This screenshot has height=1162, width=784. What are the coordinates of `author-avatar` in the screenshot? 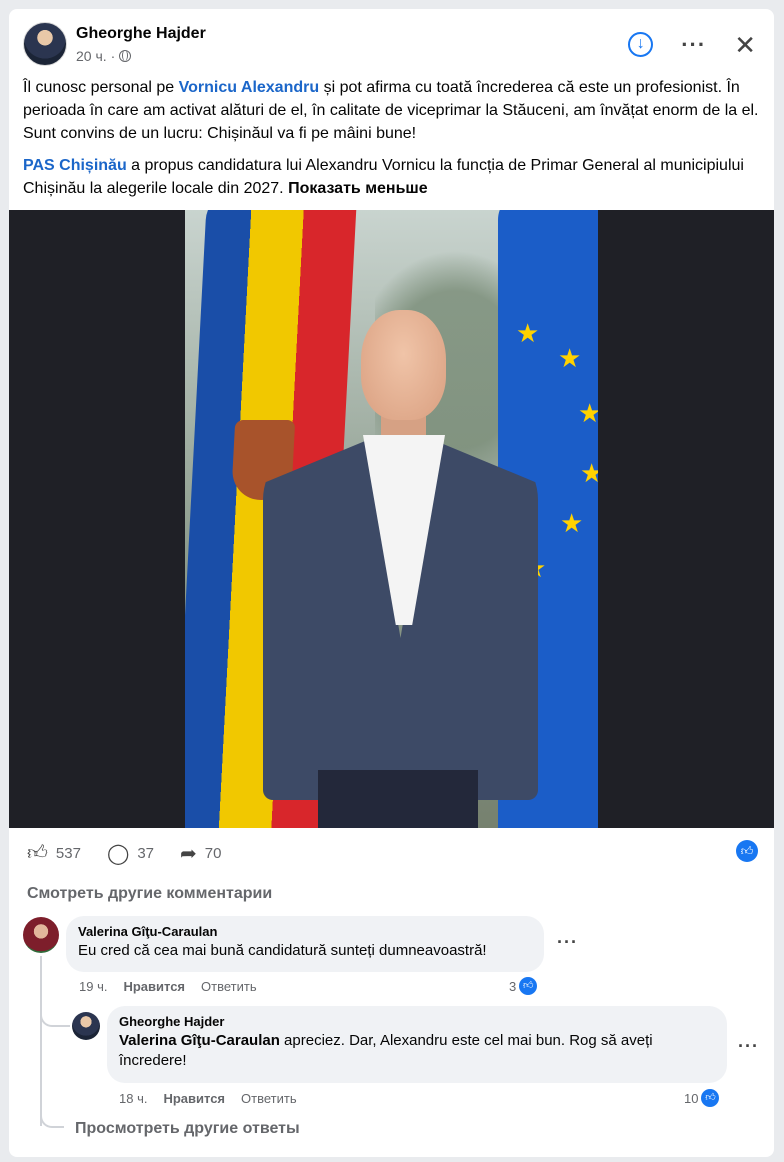 It's located at (45, 44).